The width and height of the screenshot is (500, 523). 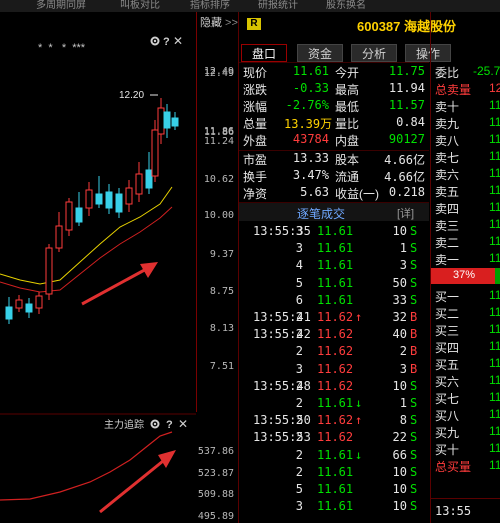 I want to click on tick-price: 11.62, so click(x=335, y=368).